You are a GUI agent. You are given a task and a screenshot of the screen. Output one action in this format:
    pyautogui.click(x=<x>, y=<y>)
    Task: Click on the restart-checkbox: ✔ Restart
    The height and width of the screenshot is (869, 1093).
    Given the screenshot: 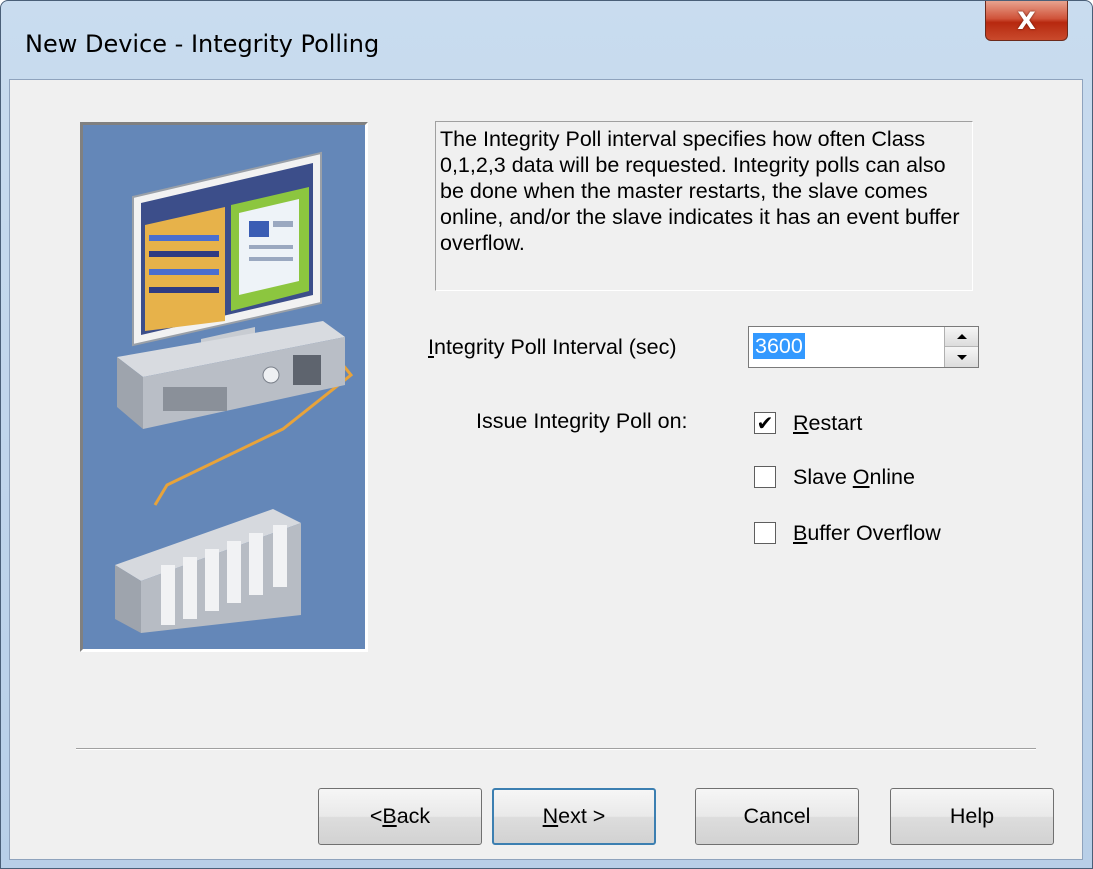 What is the action you would take?
    pyautogui.click(x=808, y=423)
    